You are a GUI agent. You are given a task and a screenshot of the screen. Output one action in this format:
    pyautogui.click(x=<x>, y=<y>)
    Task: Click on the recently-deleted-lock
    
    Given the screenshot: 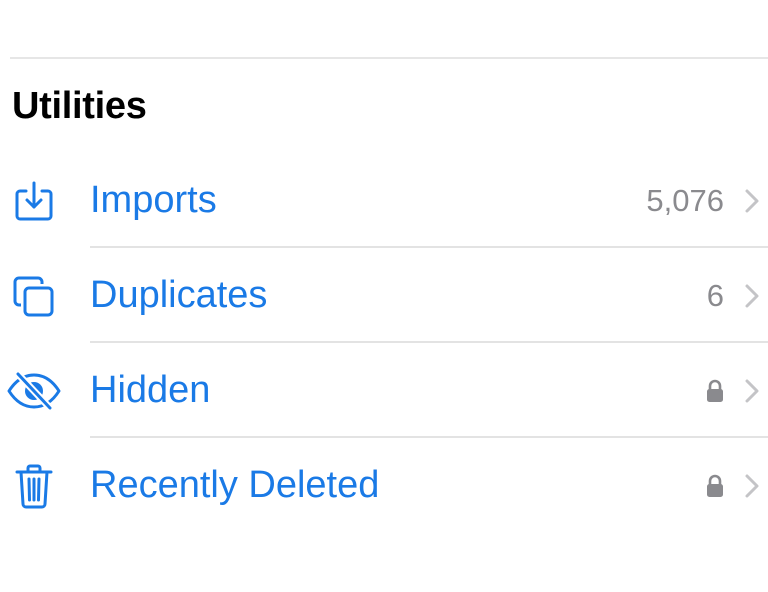 What is the action you would take?
    pyautogui.click(x=715, y=485)
    